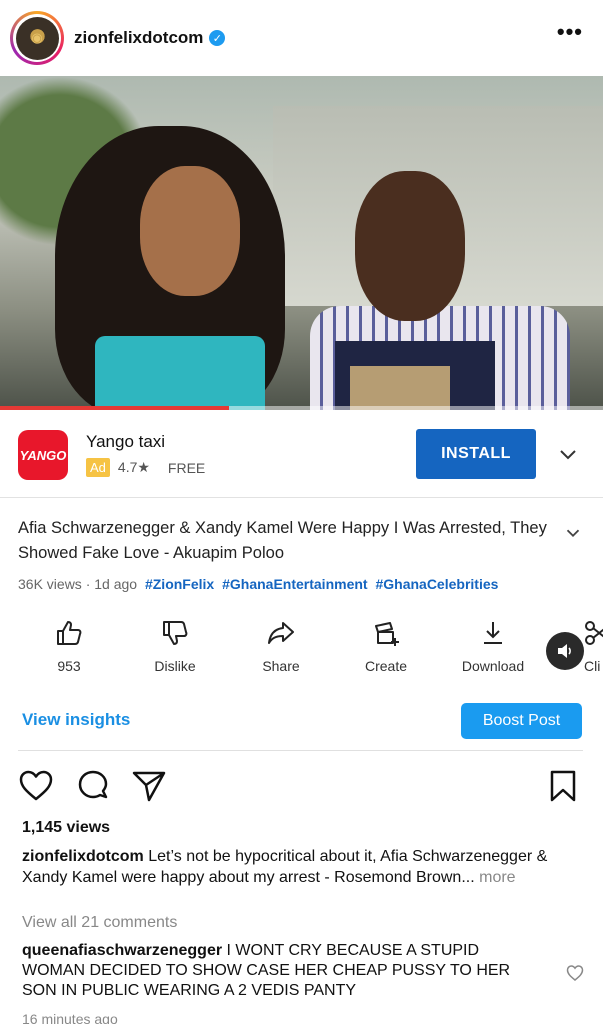 Image resolution: width=603 pixels, height=1024 pixels. What do you see at coordinates (66, 828) in the screenshot?
I see `view-count: 1,145 views` at bounding box center [66, 828].